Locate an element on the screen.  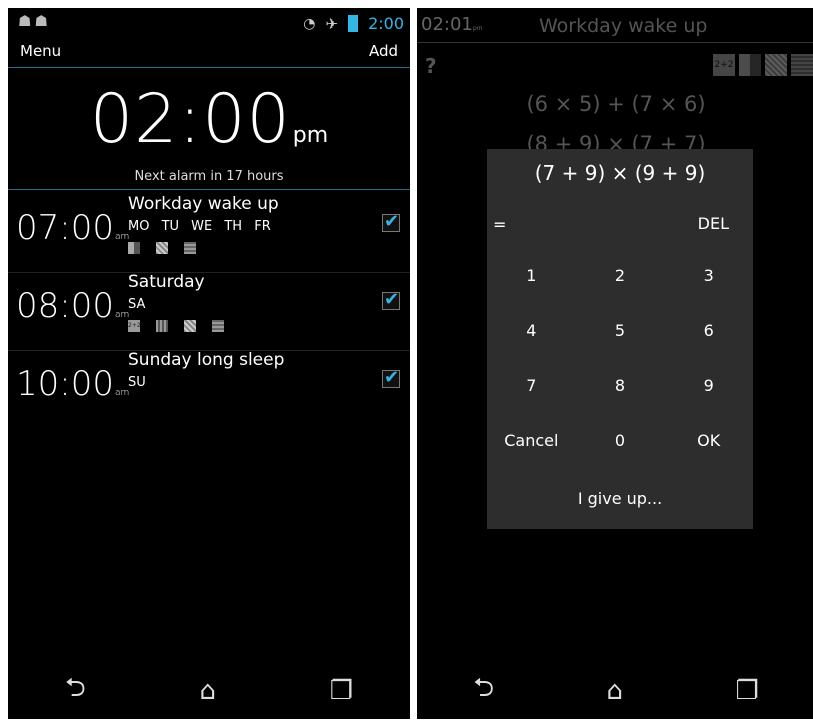
alarm-time-value: 08:00 is located at coordinates (65, 306).